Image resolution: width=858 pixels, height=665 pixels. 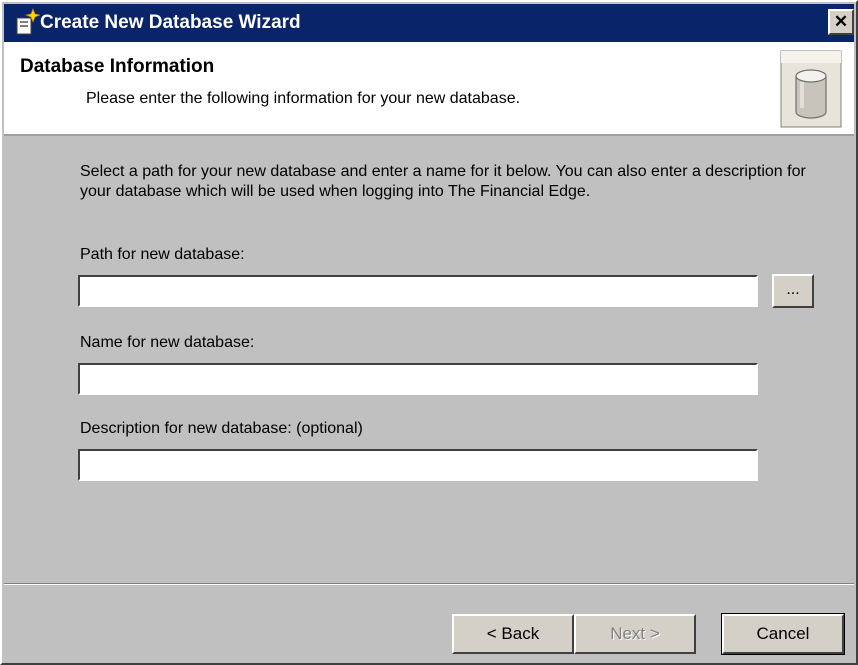 What do you see at coordinates (429, 23) in the screenshot?
I see `title-bar: Create New Database Wizard ✕` at bounding box center [429, 23].